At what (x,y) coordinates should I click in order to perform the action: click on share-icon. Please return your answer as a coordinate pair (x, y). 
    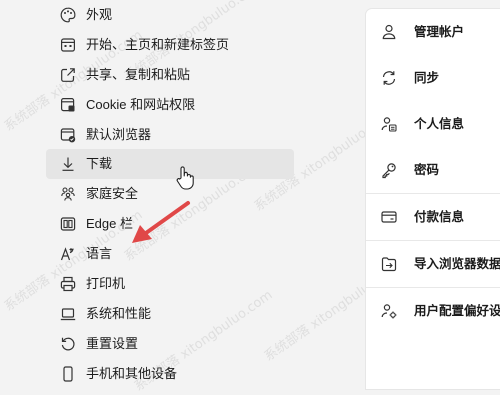
    Looking at the image, I should click on (68, 75).